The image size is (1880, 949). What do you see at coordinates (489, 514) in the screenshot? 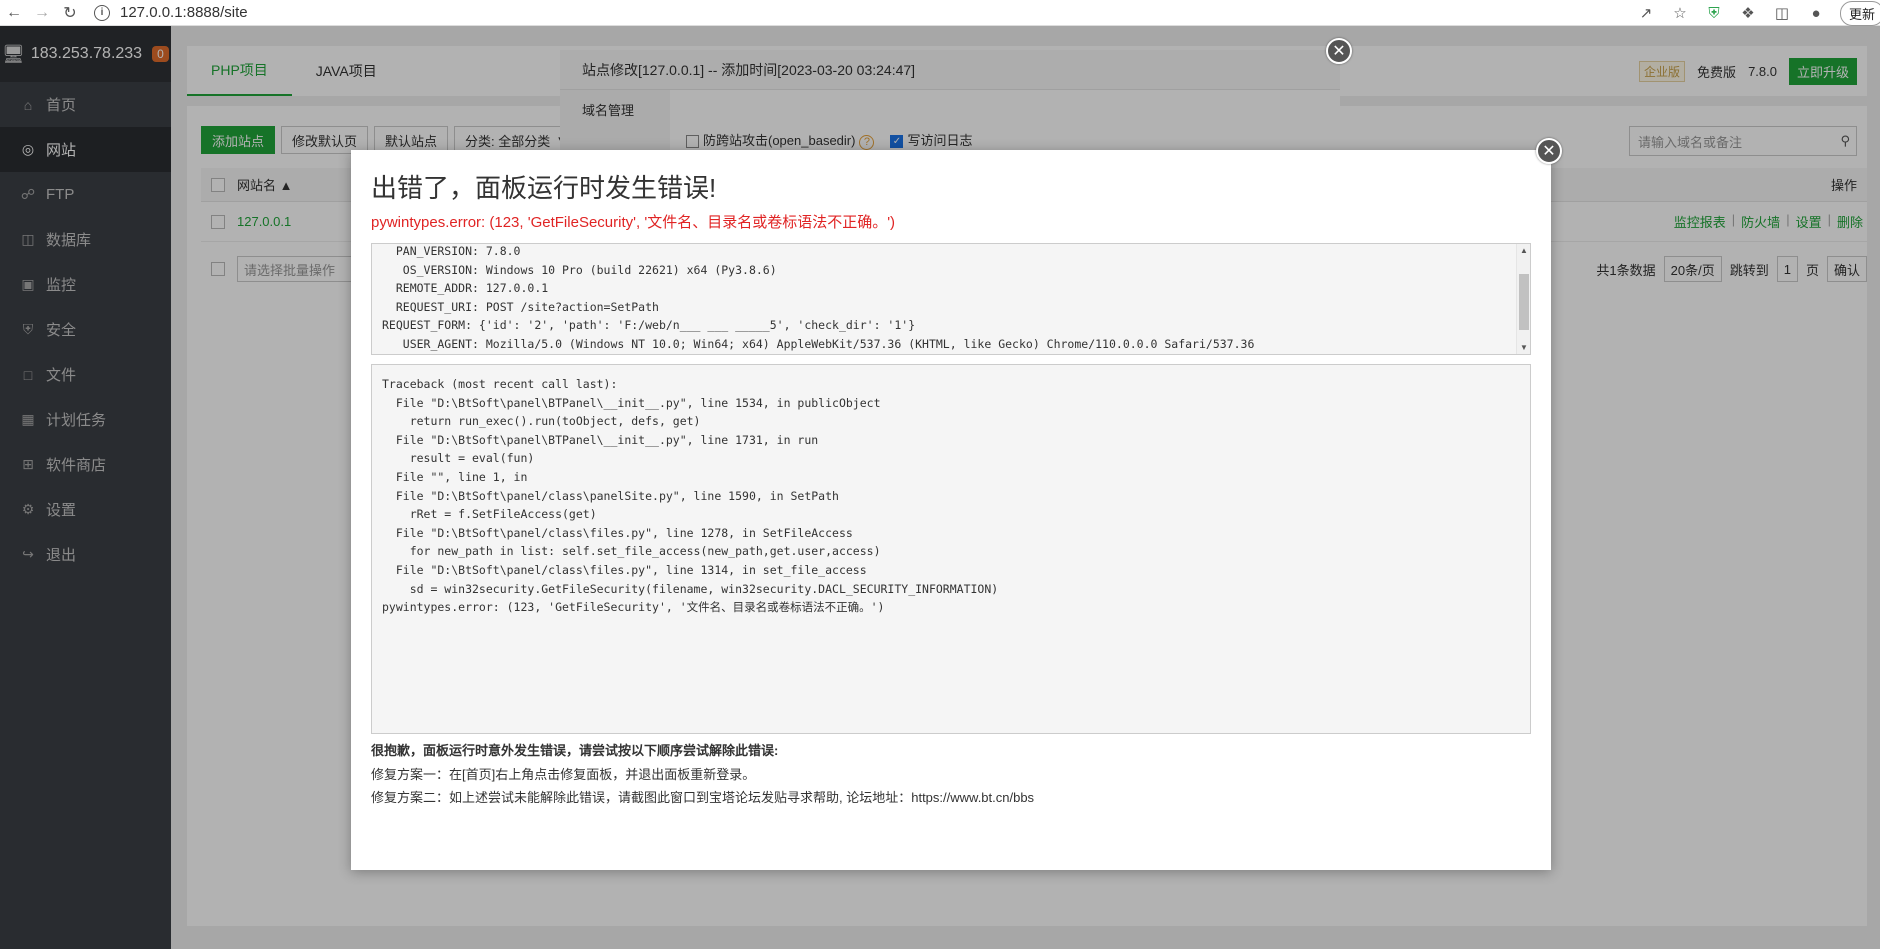
I see `traceback-line: rRet = f.SetFileAccess(get)` at bounding box center [489, 514].